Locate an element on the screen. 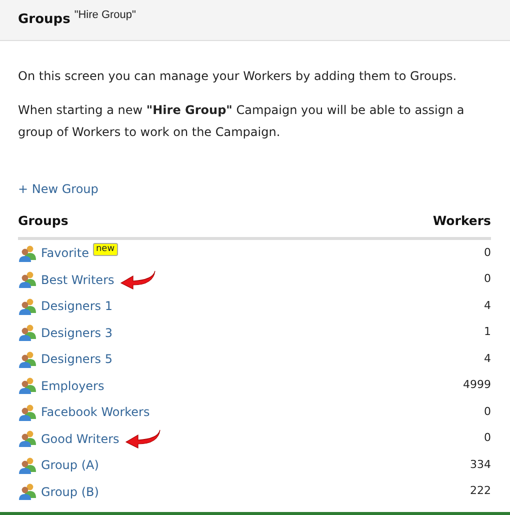 Image resolution: width=510 pixels, height=515 pixels. intro-paragraph: When starting a new "Hire Group" Campaign you will be able to assign a group of Workers to work on the Campaign. is located at coordinates (242, 121).